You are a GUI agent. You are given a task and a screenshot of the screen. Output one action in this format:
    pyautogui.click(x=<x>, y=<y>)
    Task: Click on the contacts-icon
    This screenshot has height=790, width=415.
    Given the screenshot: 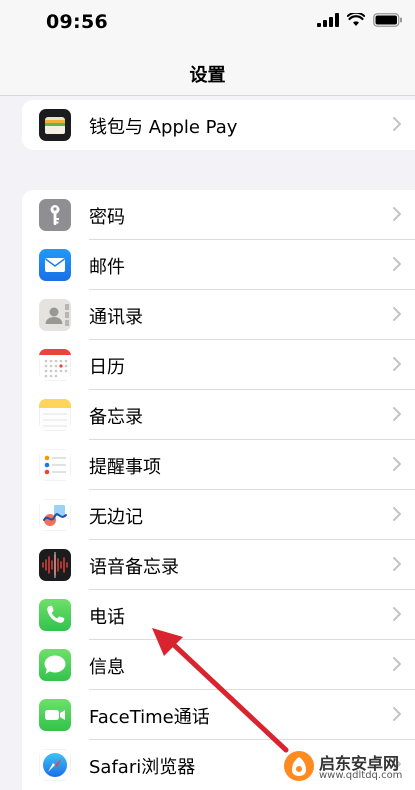 What is the action you would take?
    pyautogui.click(x=55, y=315)
    